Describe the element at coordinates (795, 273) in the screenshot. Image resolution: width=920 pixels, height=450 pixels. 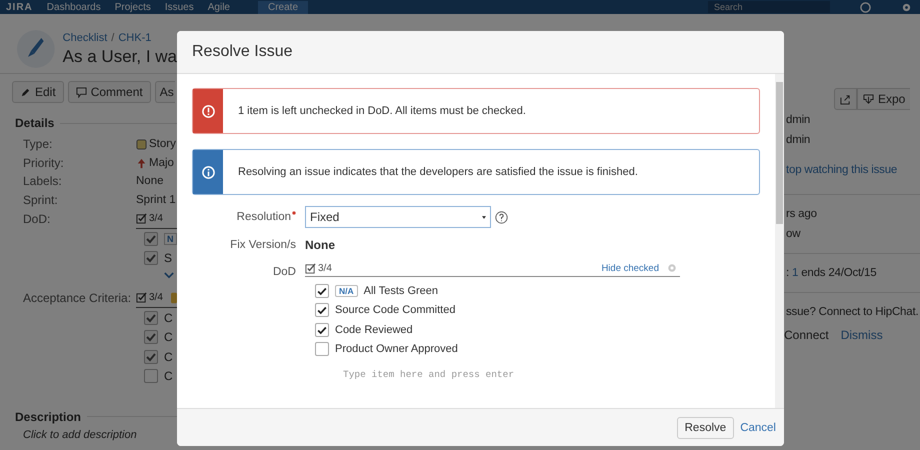
I see `sprint-link: 1` at that location.